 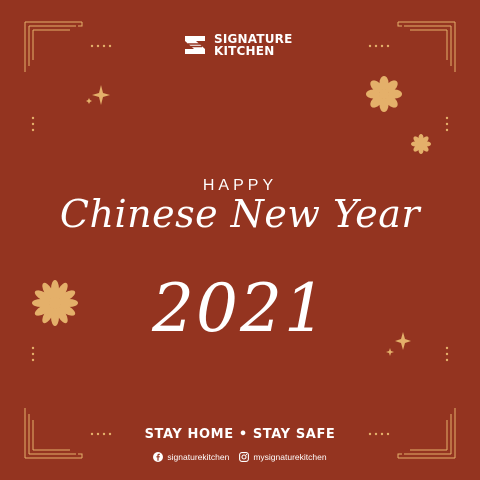 I want to click on facebook-icon, so click(x=158, y=457).